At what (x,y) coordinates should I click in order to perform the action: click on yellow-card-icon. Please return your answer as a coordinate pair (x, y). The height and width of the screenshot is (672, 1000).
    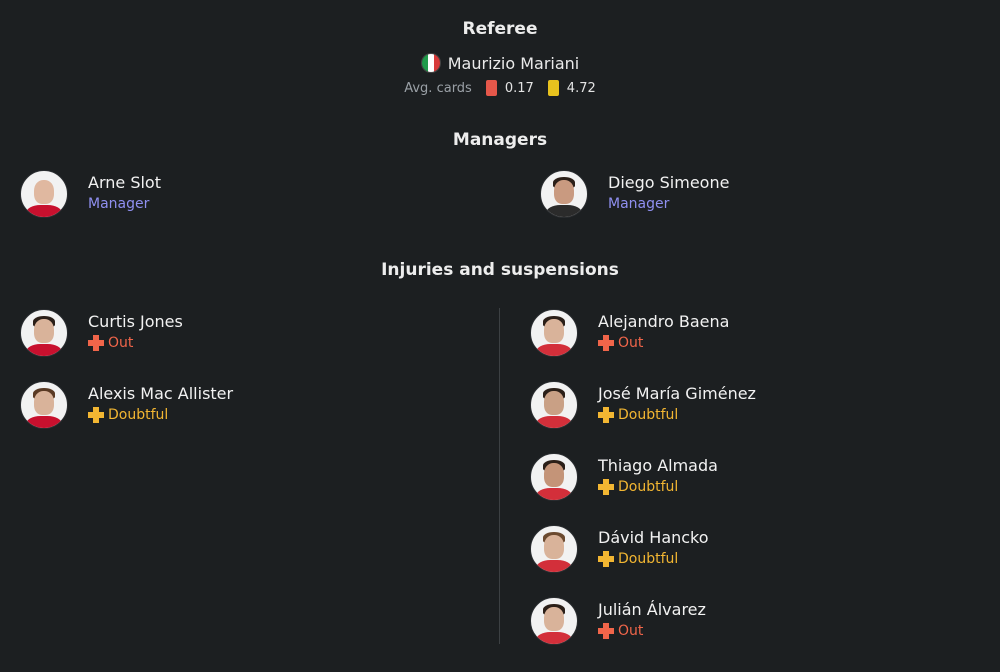
    Looking at the image, I should click on (553, 88).